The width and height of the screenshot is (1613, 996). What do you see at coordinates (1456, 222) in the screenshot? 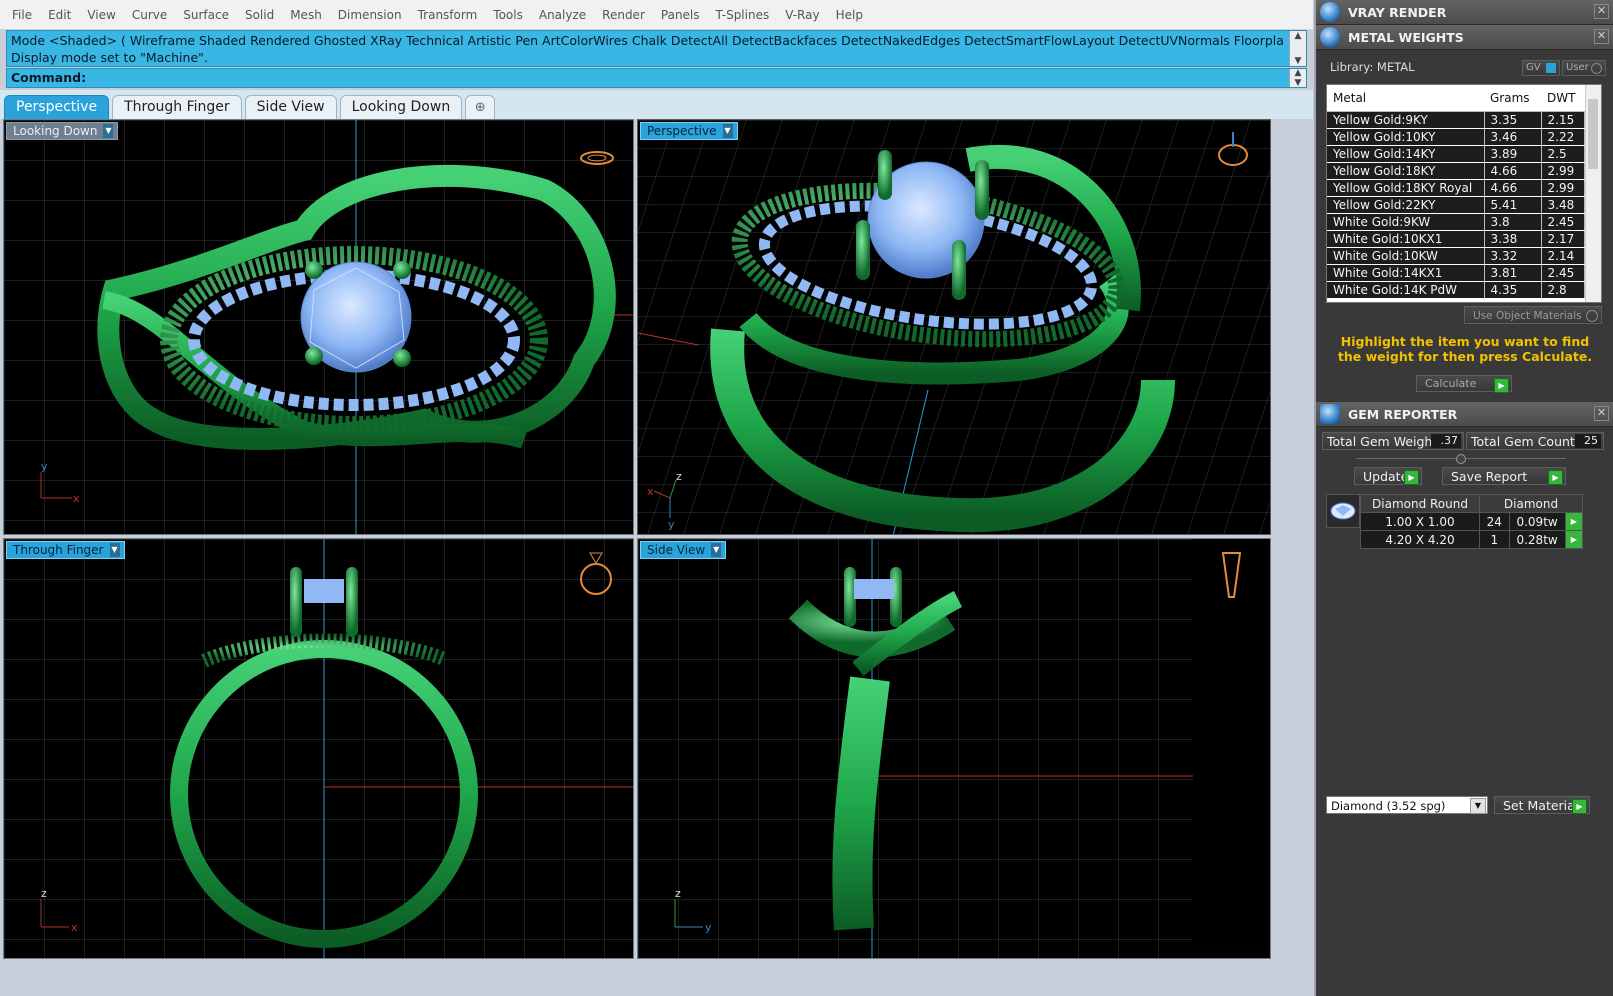
I see `table-row: White Gold:9KW 3.8 2.45` at bounding box center [1456, 222].